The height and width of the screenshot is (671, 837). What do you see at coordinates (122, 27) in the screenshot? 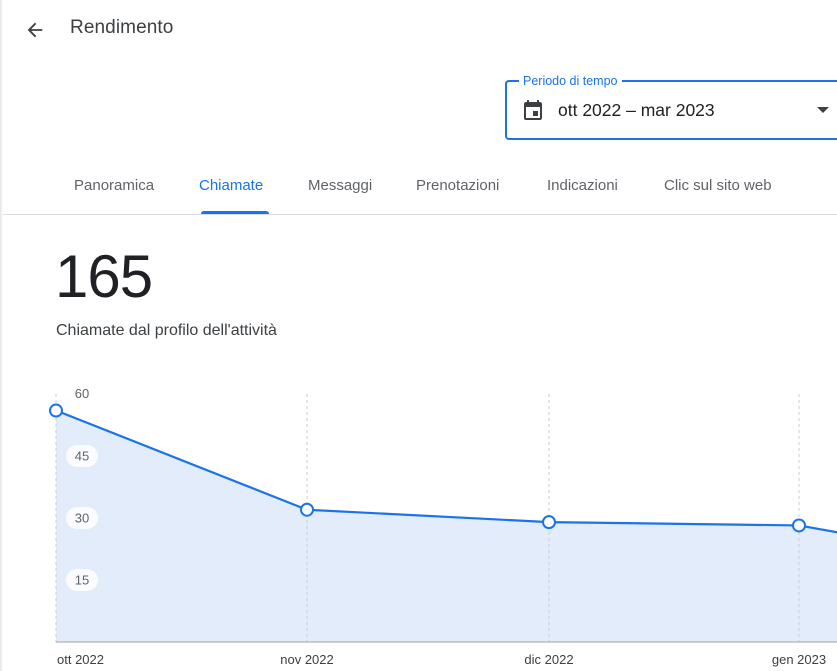
I see `page-title: Rendimento` at bounding box center [122, 27].